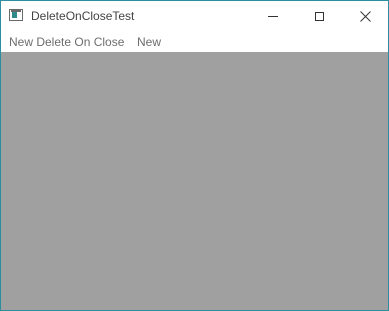  I want to click on close-icon, so click(365, 16).